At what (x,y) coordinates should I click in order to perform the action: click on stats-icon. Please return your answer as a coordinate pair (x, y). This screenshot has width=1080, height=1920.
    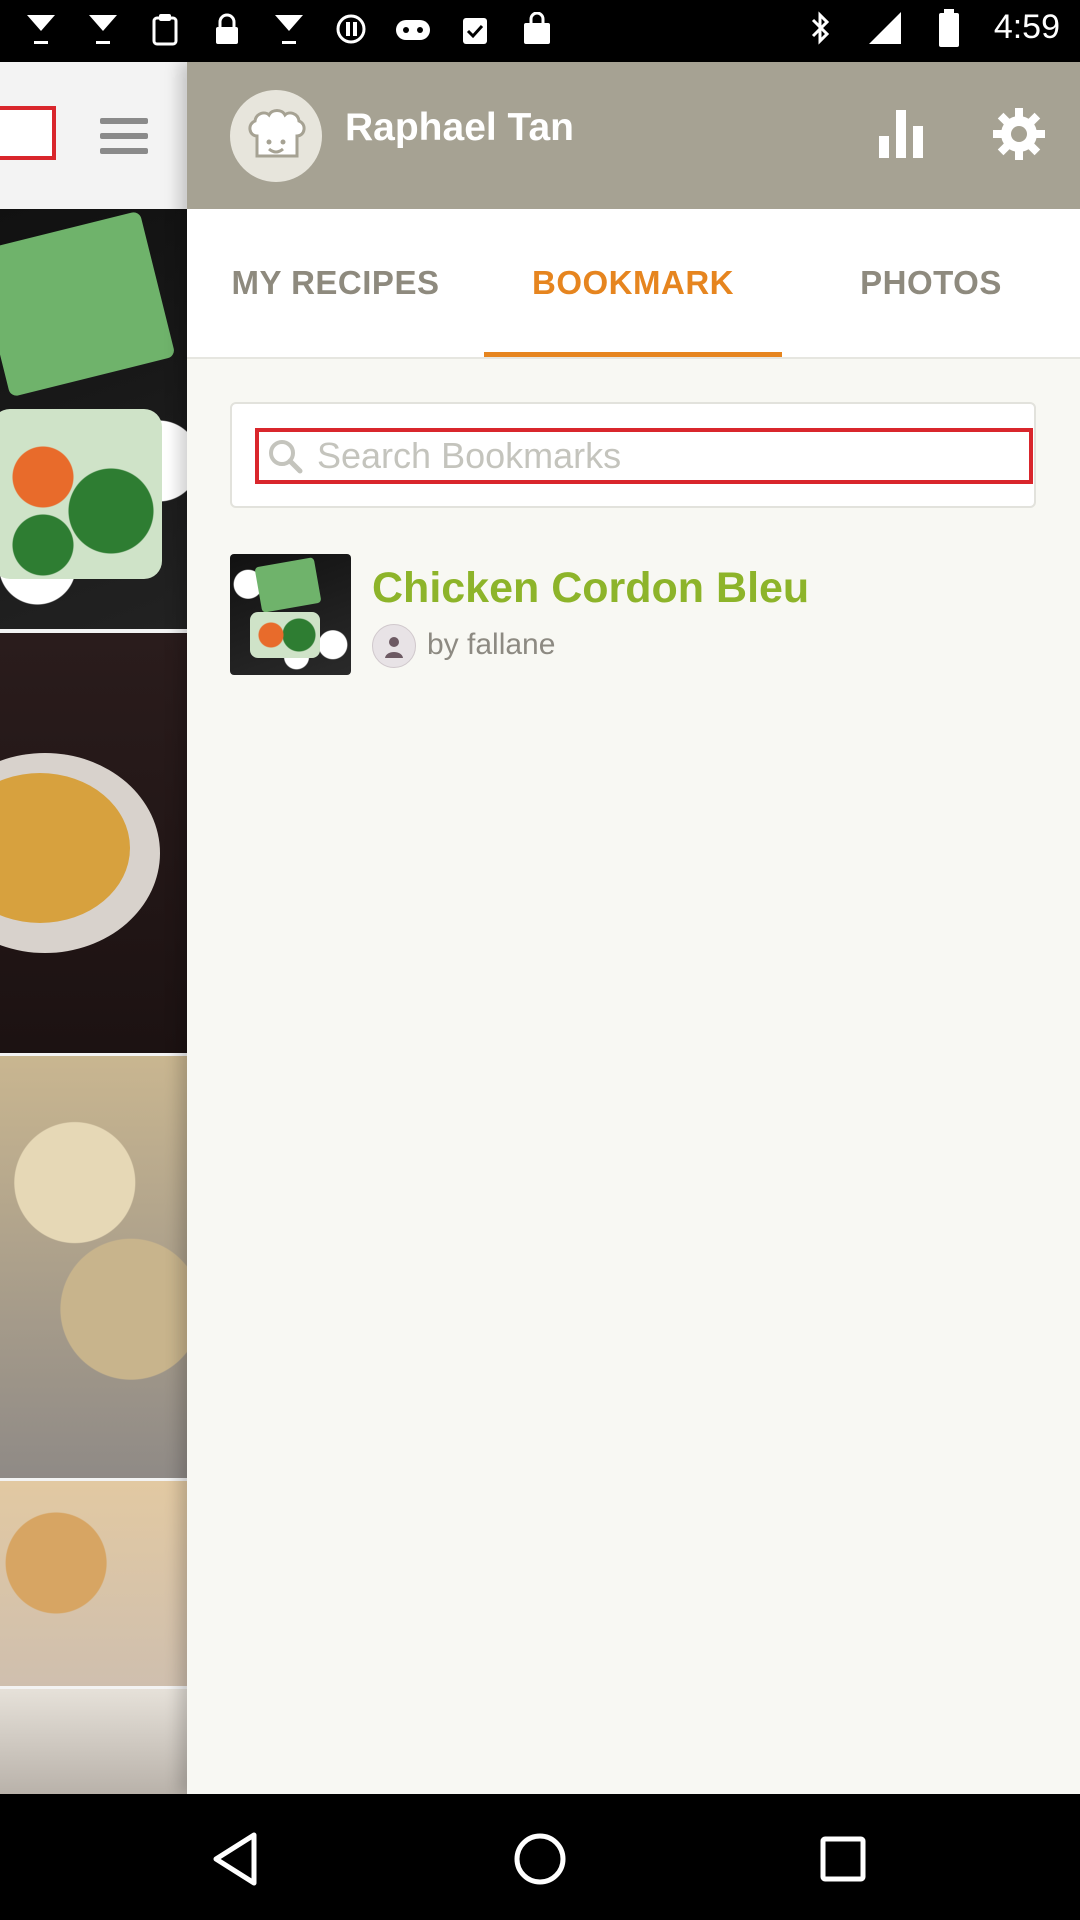
    Looking at the image, I should click on (901, 134).